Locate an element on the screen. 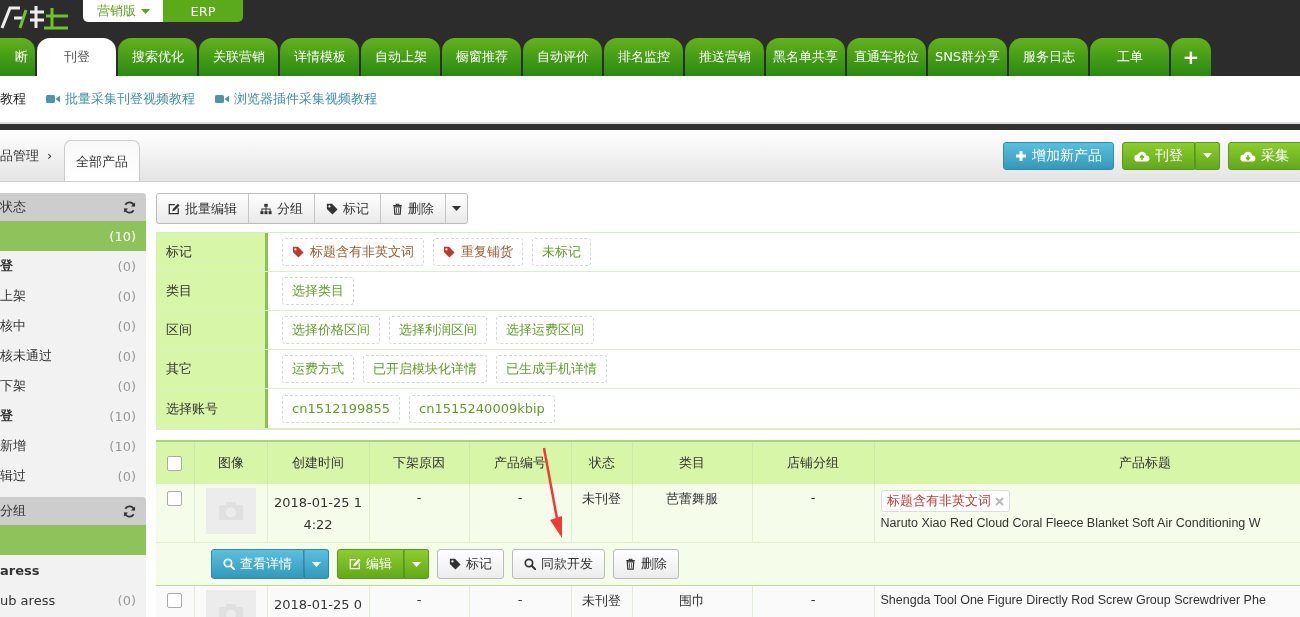 The width and height of the screenshot is (1300, 617). filter-label: 标记 is located at coordinates (212, 252).